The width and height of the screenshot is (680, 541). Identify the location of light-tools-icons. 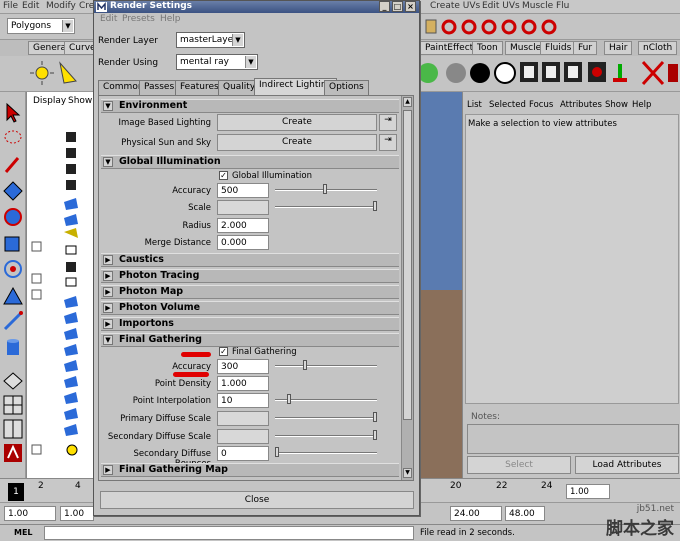
(60, 73).